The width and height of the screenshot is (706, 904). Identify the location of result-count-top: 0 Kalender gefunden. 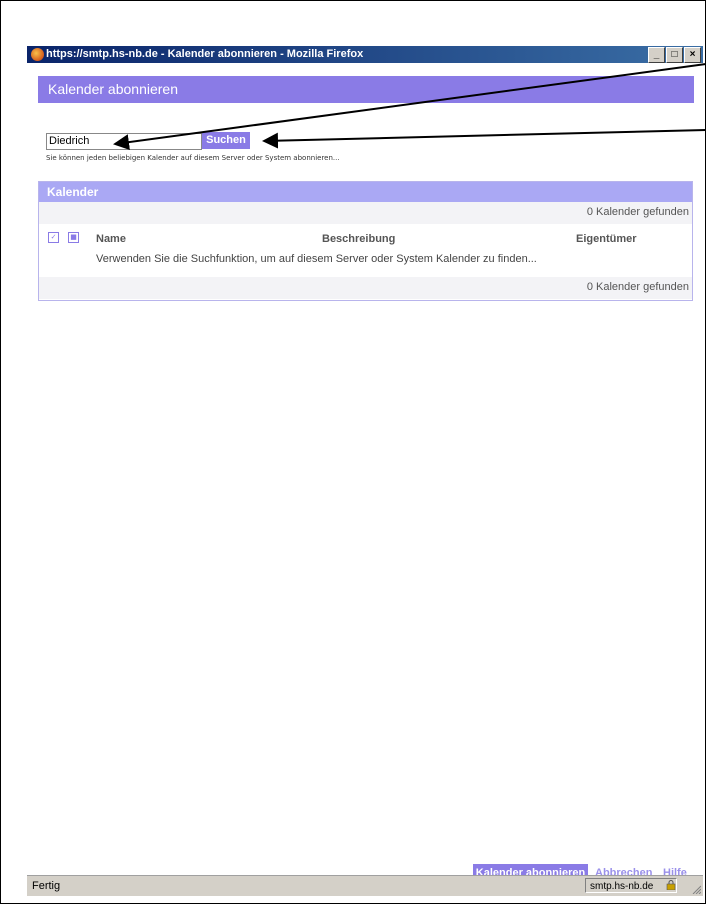
(637, 212).